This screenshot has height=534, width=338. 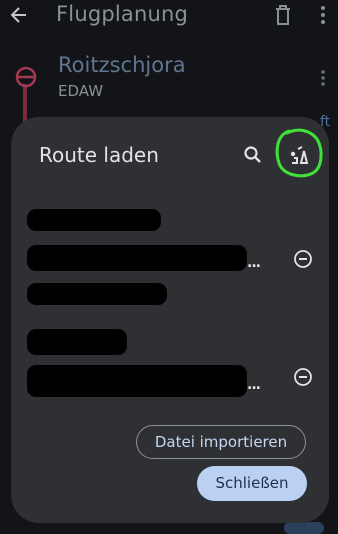 I want to click on waypoint-more-icon, so click(x=323, y=78).